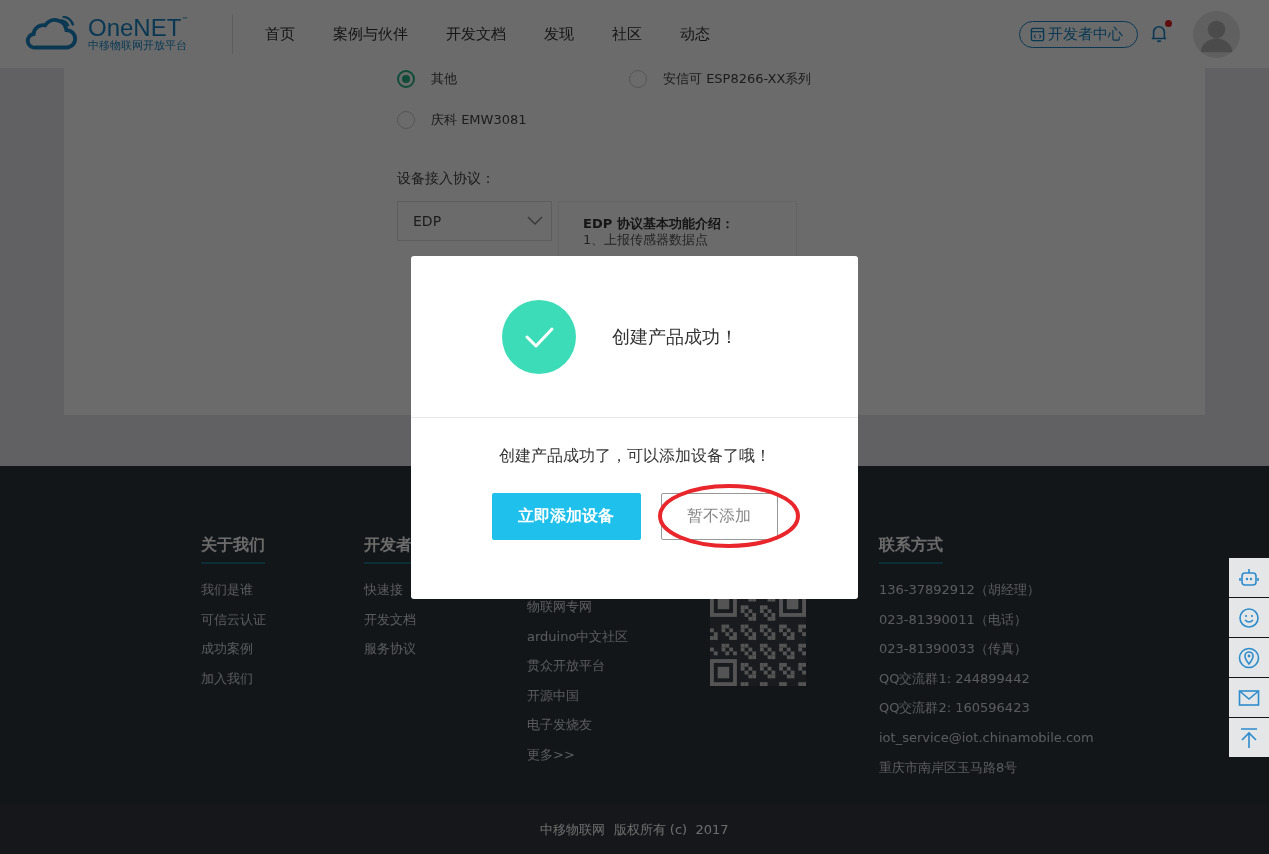  What do you see at coordinates (634, 456) in the screenshot?
I see `dialog-message: 创建产品成功了，可以添加设备了哦！` at bounding box center [634, 456].